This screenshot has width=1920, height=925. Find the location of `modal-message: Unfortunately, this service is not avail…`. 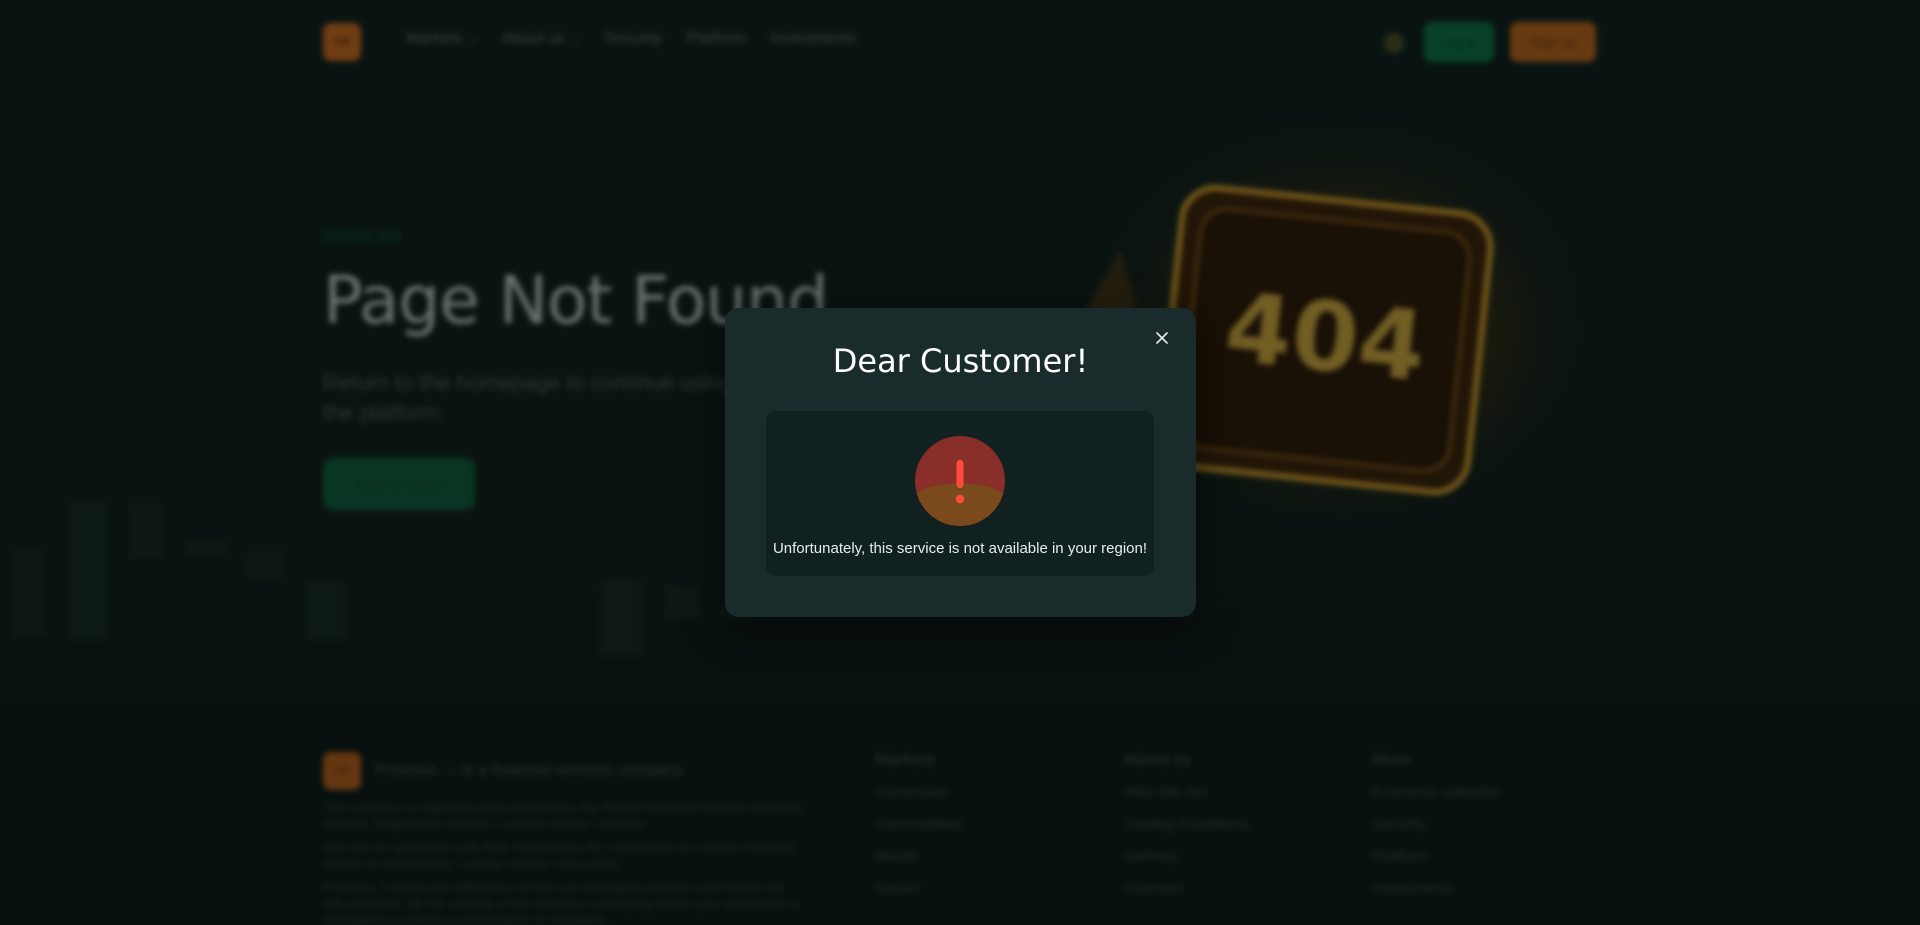

modal-message: Unfortunately, this service is not avail… is located at coordinates (960, 548).